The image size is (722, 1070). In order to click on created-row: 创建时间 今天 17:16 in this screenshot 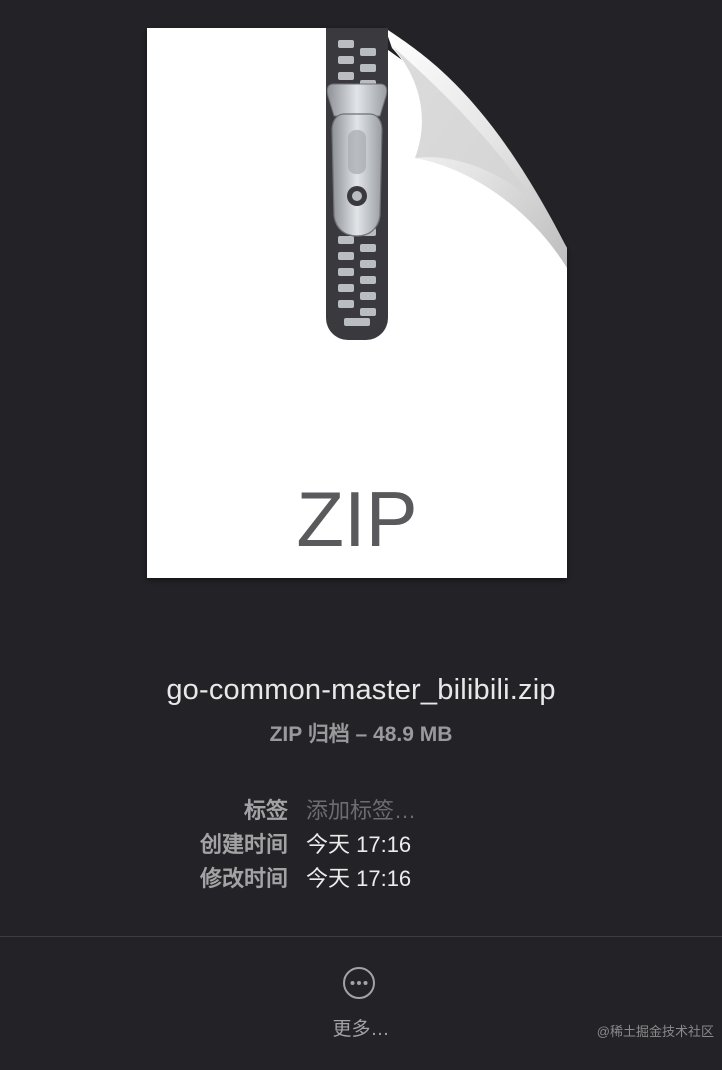, I will do `click(361, 842)`.